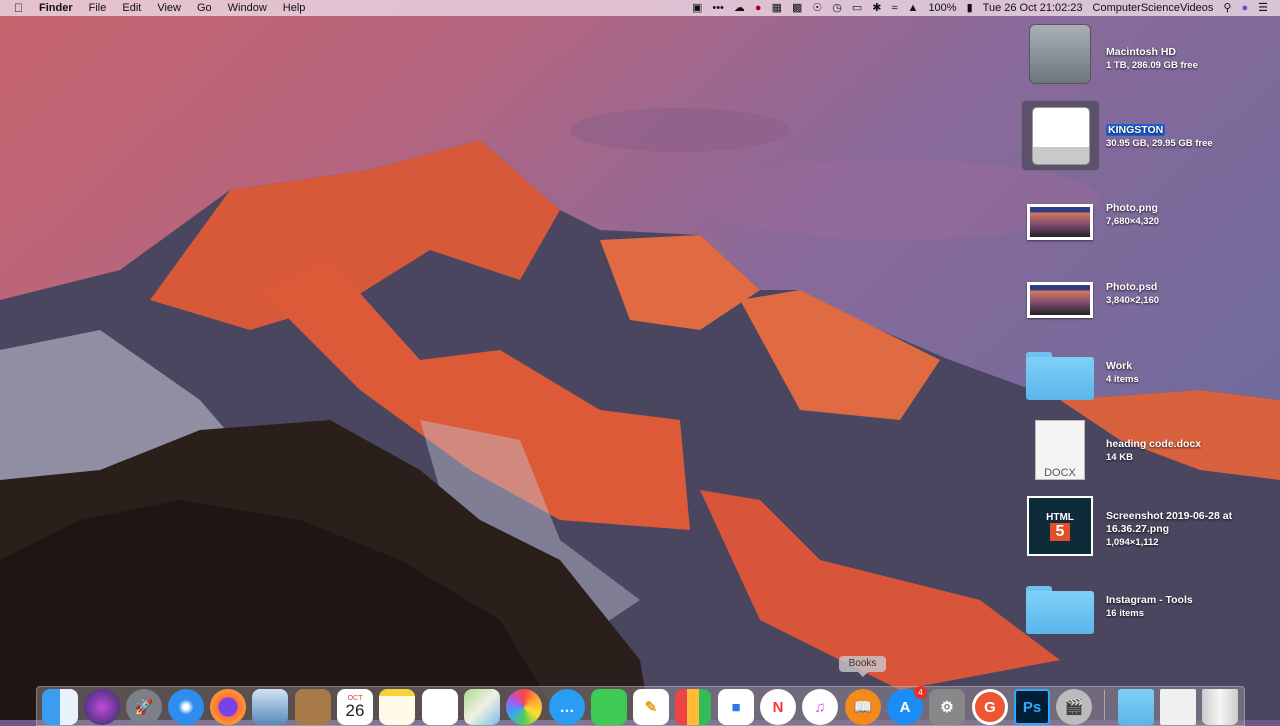 The width and height of the screenshot is (1280, 726). Describe the element at coordinates (1132, 287) in the screenshot. I see `item-name: Photo.psd` at that location.